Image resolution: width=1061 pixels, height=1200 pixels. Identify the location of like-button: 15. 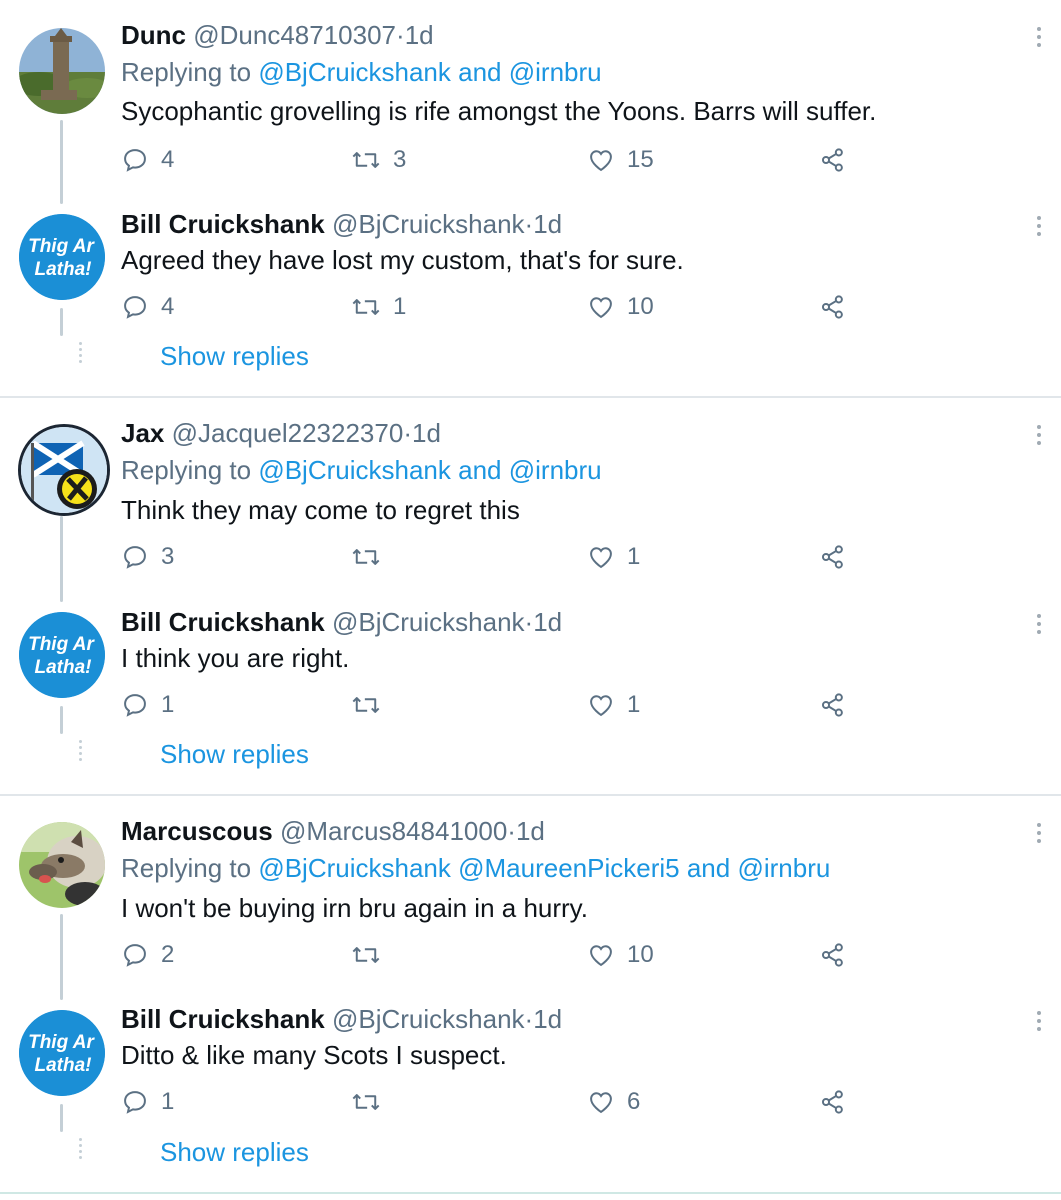
(620, 160).